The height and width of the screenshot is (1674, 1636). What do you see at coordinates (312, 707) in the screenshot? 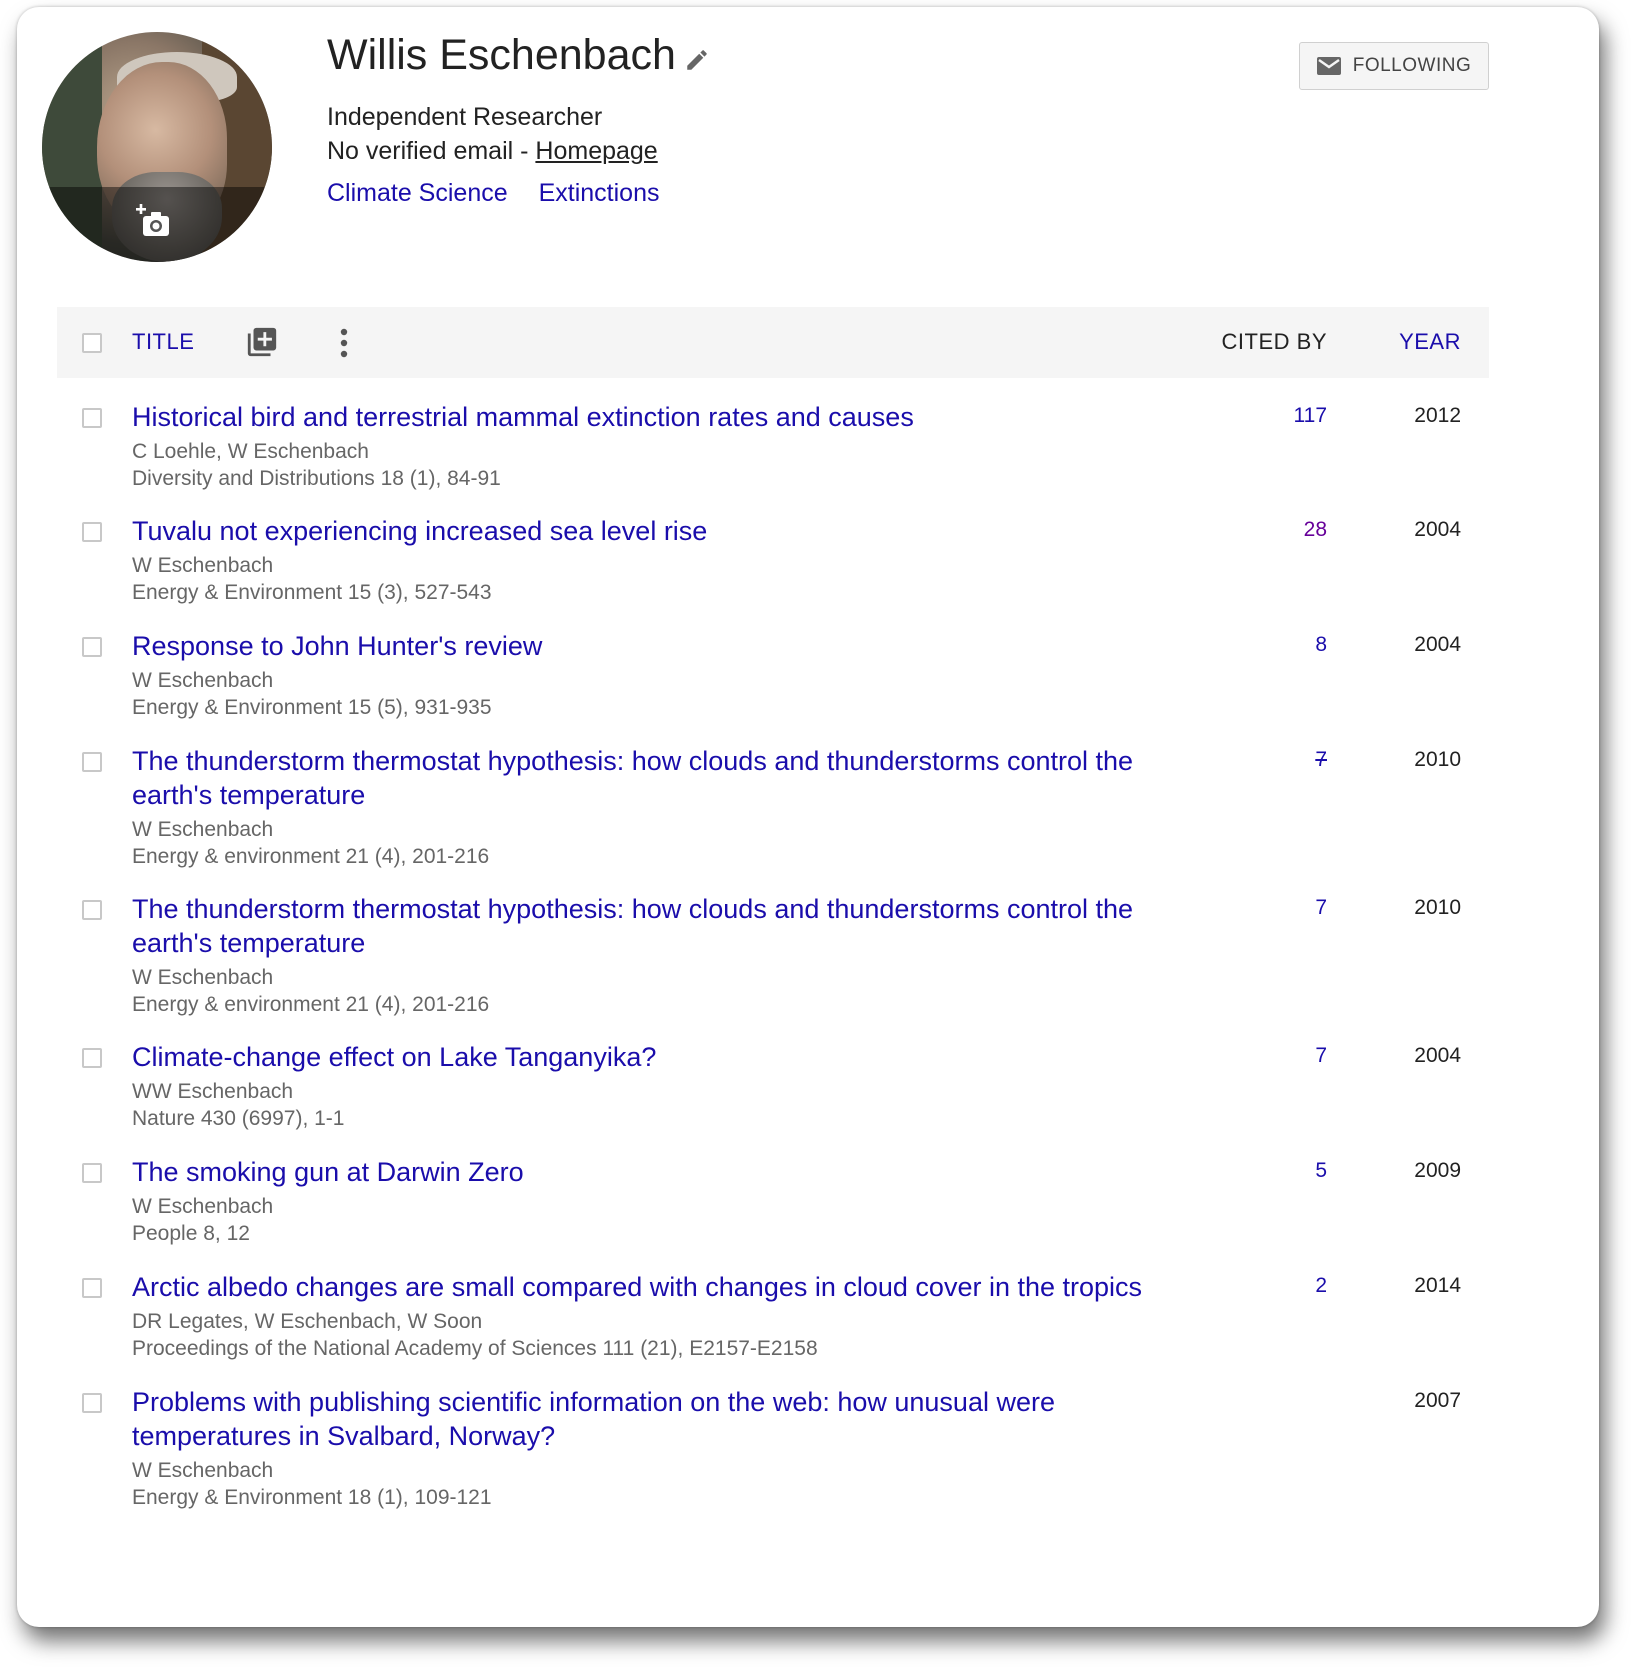
I see `article-venue: Energy & Environment 15 (5), 931-935` at bounding box center [312, 707].